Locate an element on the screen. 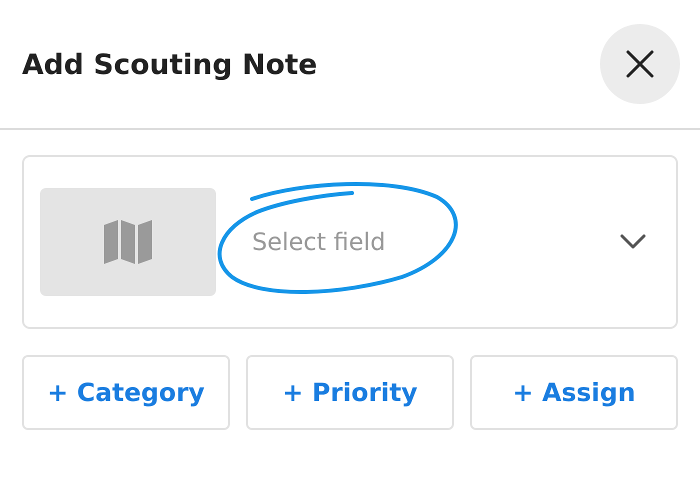 This screenshot has height=482, width=700. close-icon is located at coordinates (640, 64).